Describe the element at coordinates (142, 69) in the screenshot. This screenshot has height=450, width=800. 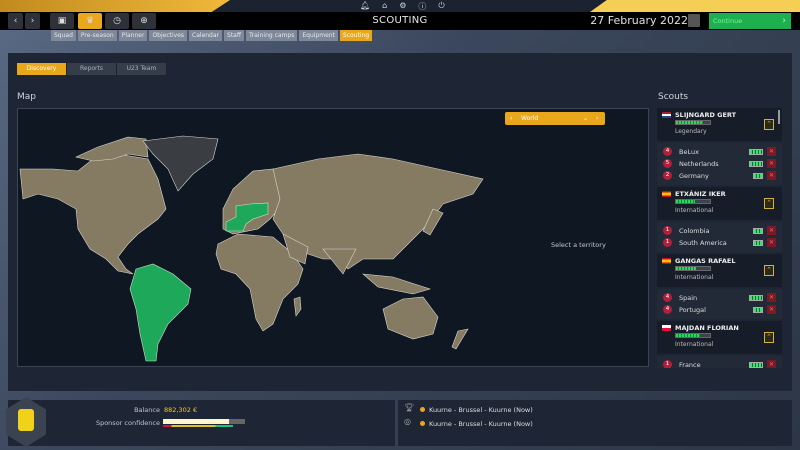
I see `tab-u23-team: U23 Team` at that location.